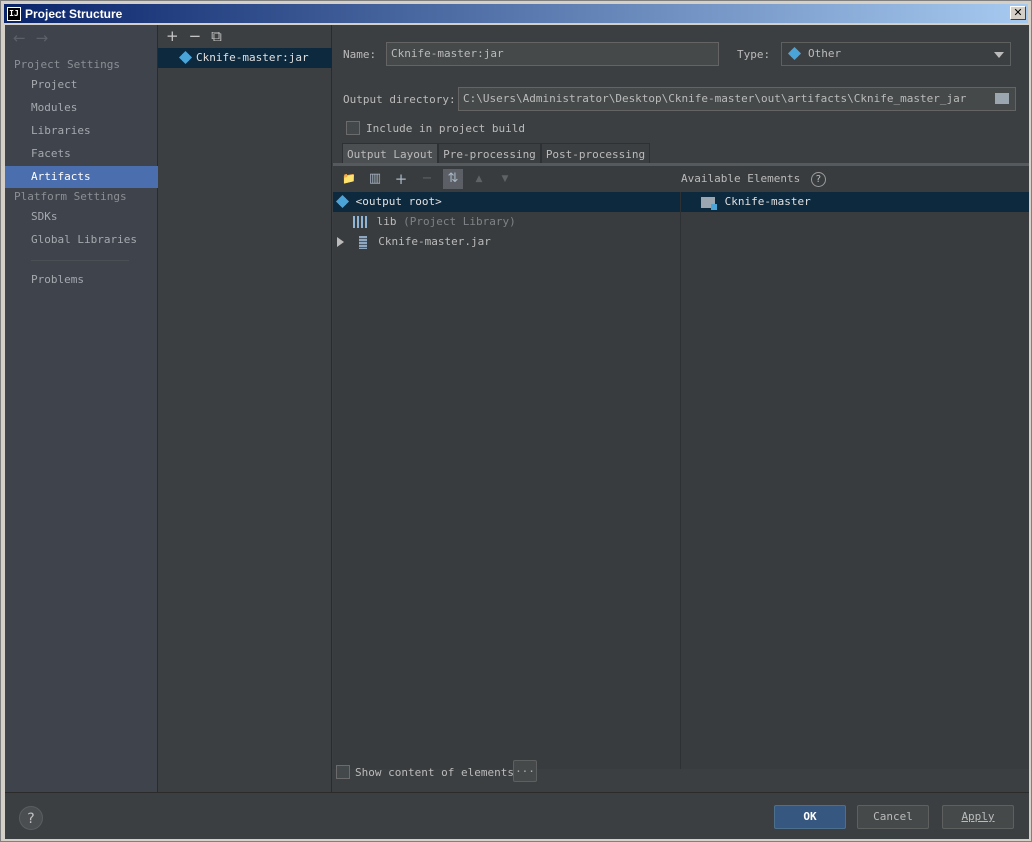 The image size is (1032, 842). What do you see at coordinates (362, 242) in the screenshot?
I see `jar-icon` at bounding box center [362, 242].